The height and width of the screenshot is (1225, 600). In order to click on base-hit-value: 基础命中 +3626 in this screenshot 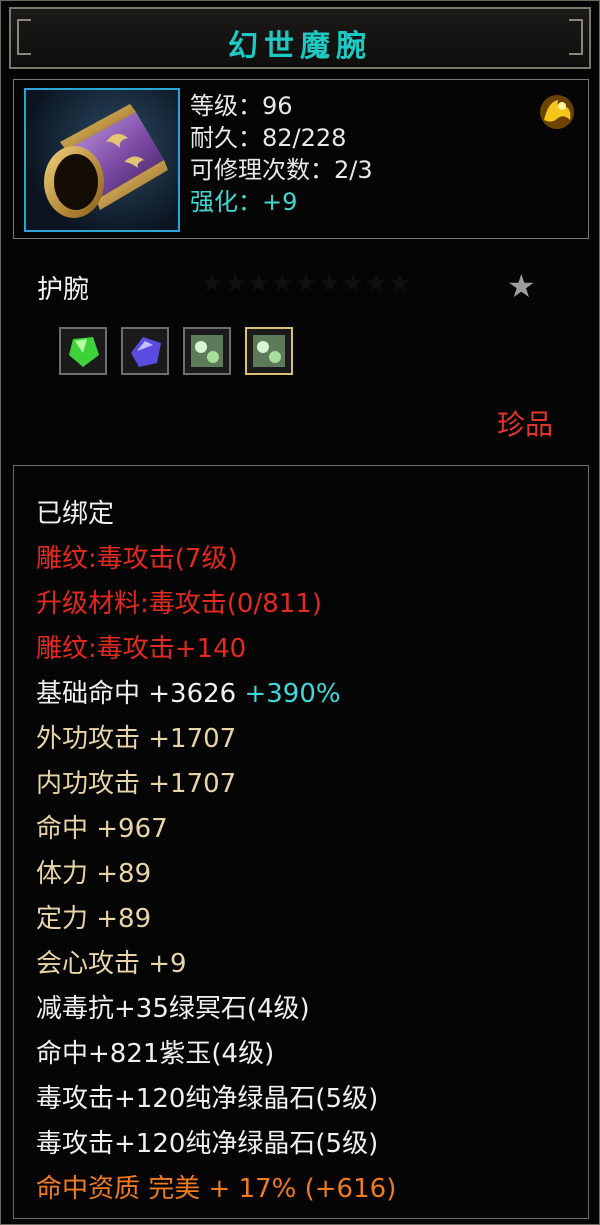, I will do `click(140, 694)`.